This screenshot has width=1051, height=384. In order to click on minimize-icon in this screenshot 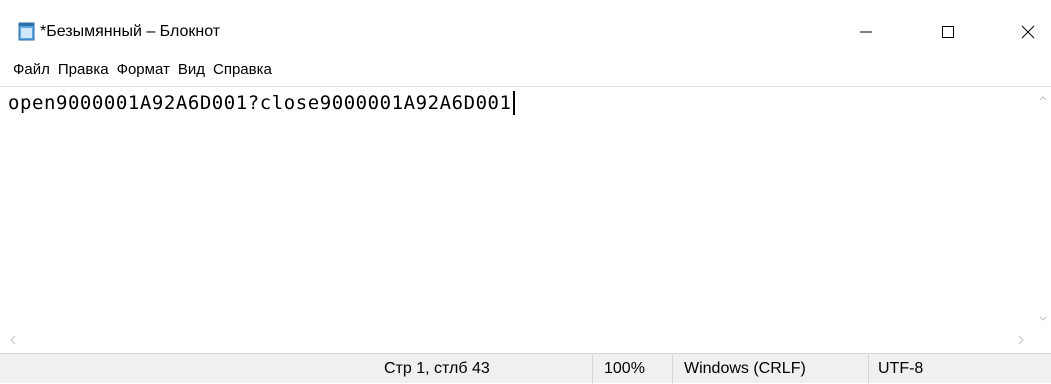, I will do `click(866, 32)`.